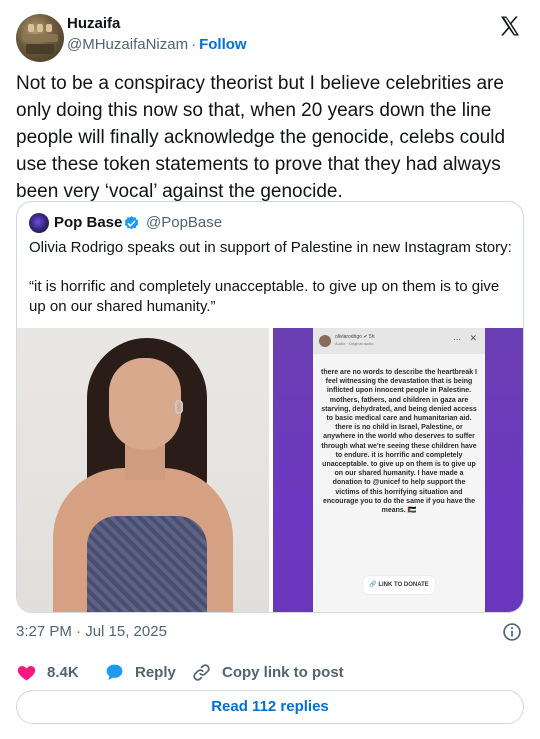 Image resolution: width=540 pixels, height=739 pixels. Describe the element at coordinates (510, 26) in the screenshot. I see `x-logo-icon` at that location.